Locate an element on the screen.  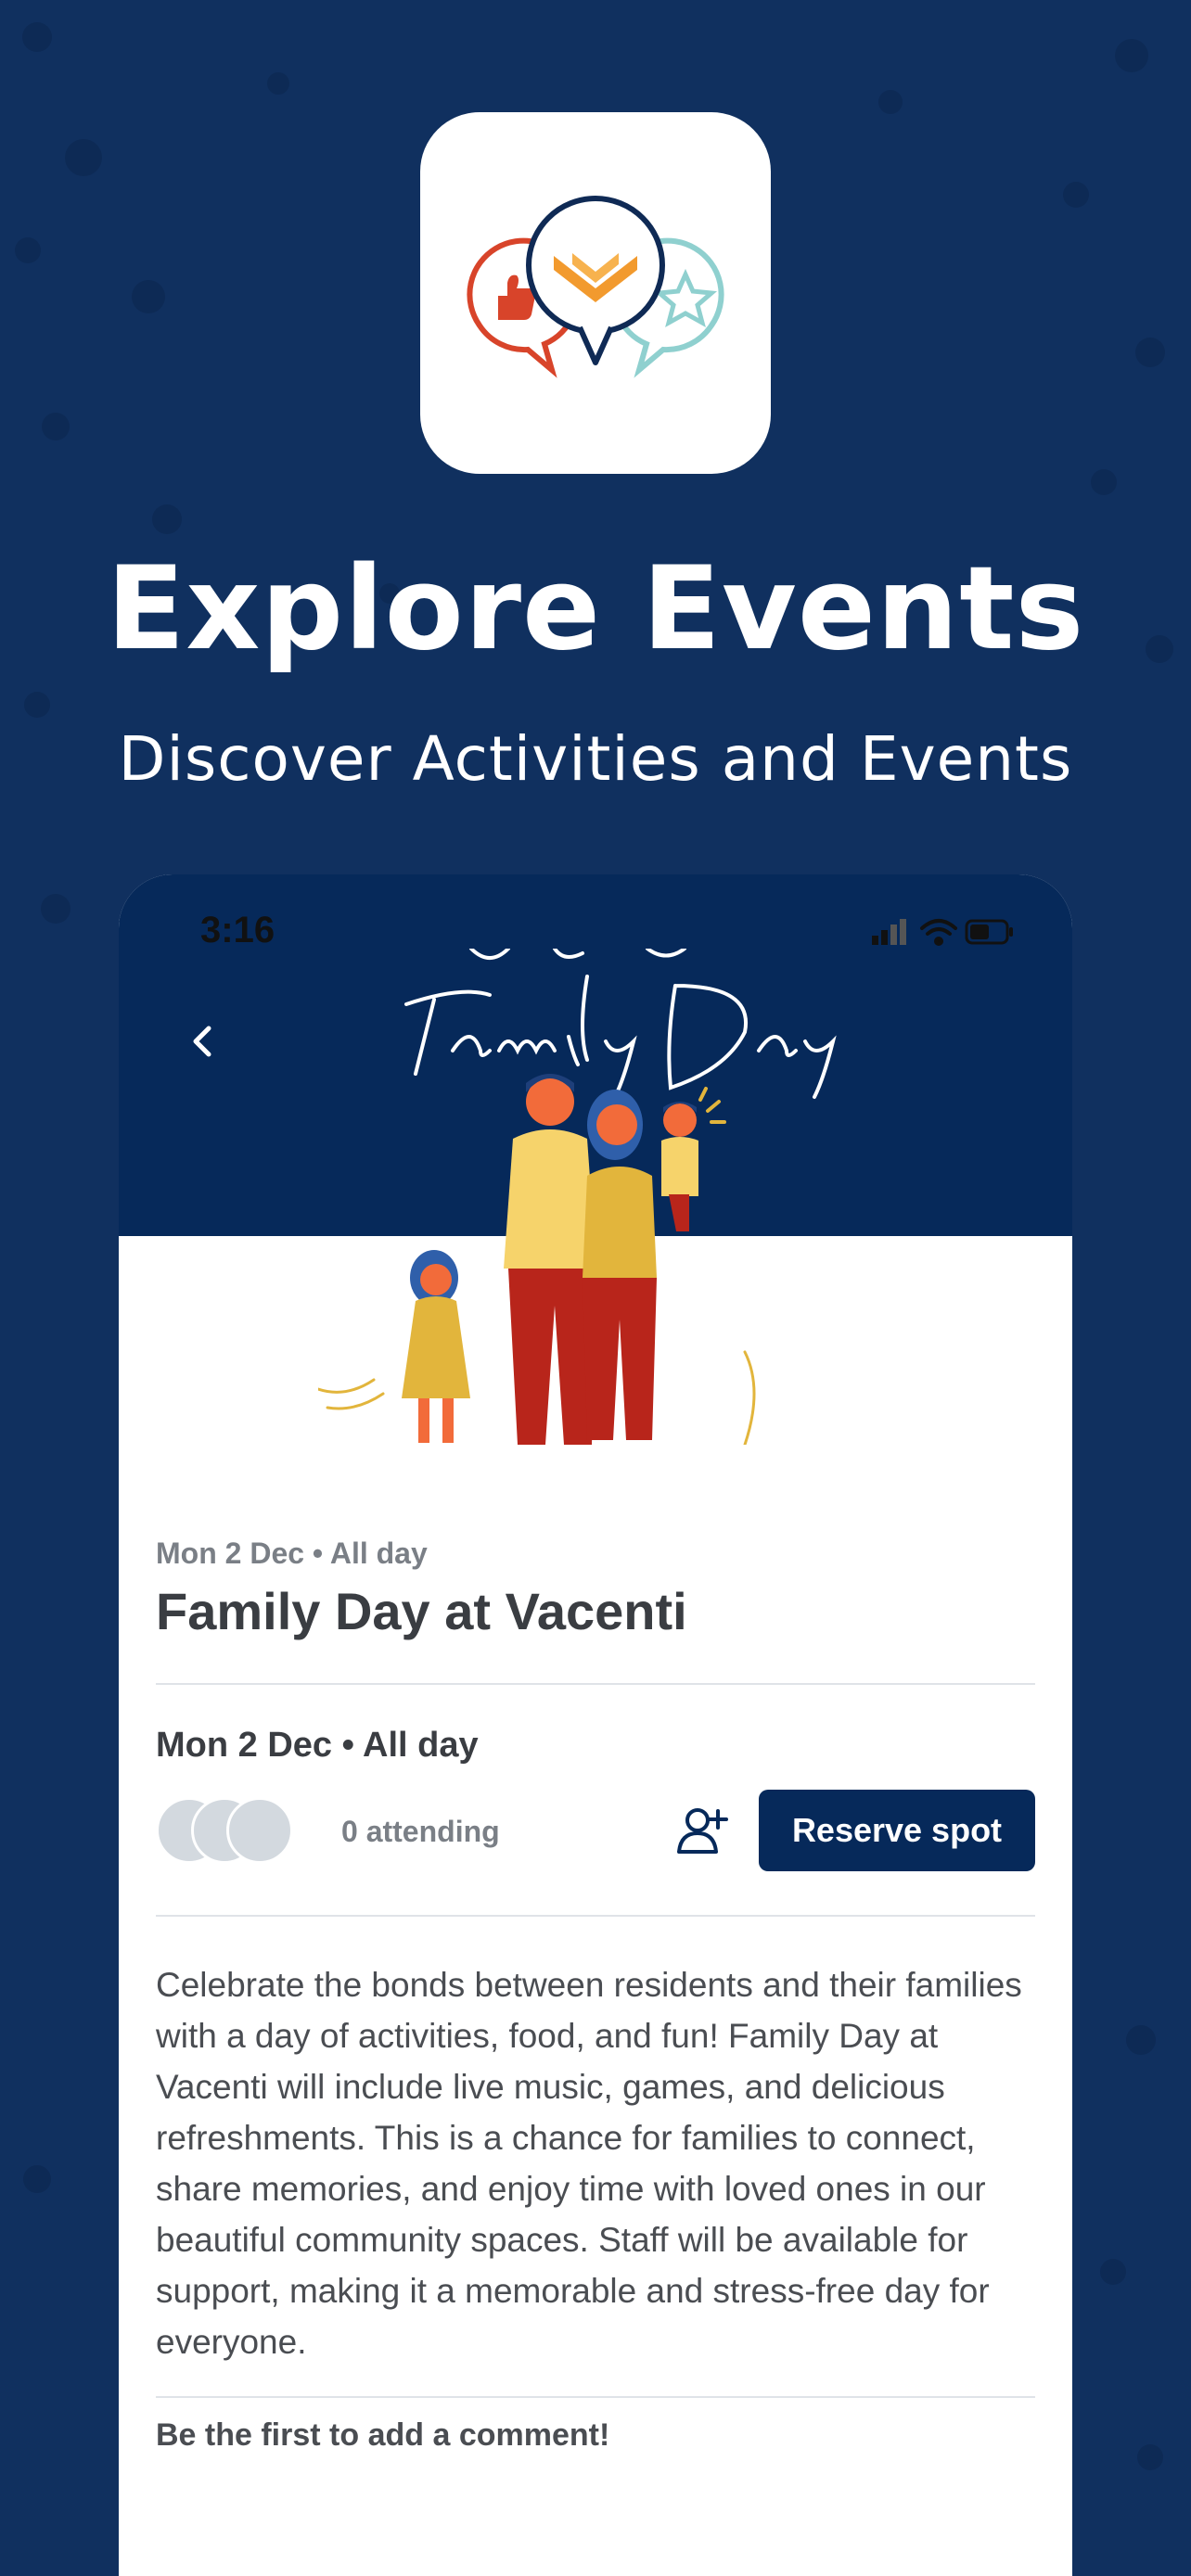
signal-icon is located at coordinates (889, 932).